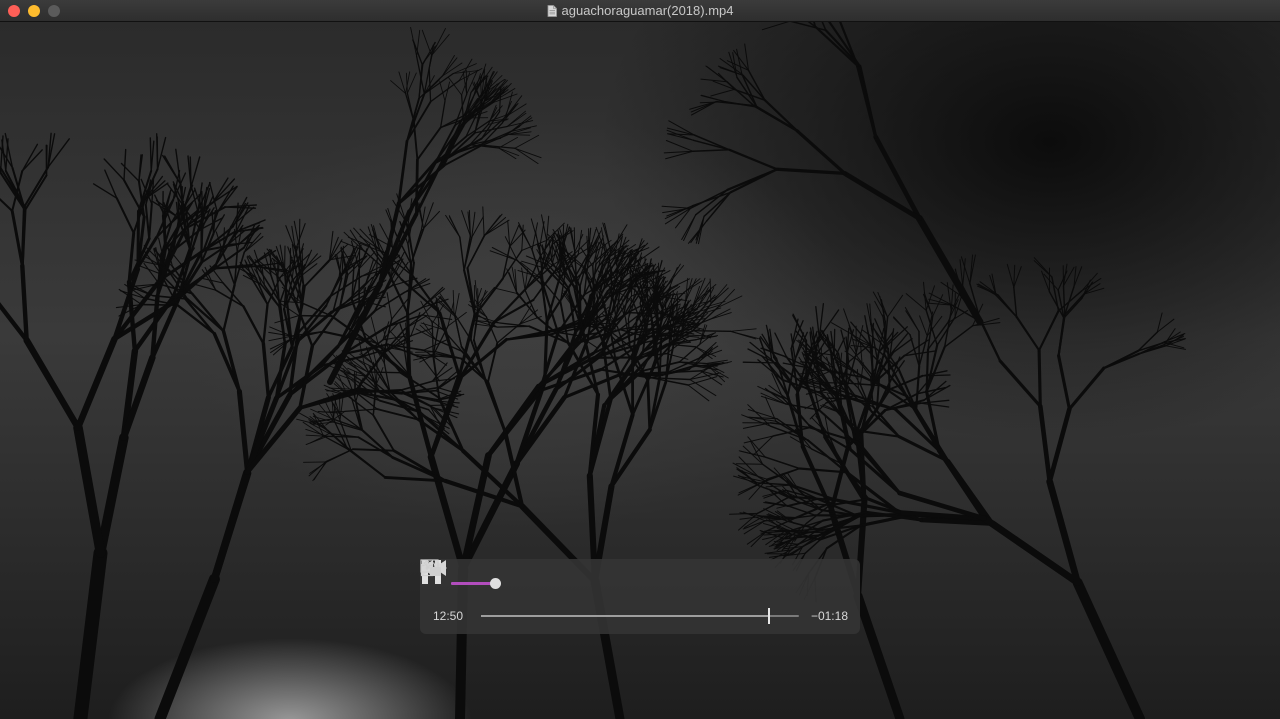 Image resolution: width=1280 pixels, height=719 pixels. I want to click on picture-in-picture-icon, so click(431, 568).